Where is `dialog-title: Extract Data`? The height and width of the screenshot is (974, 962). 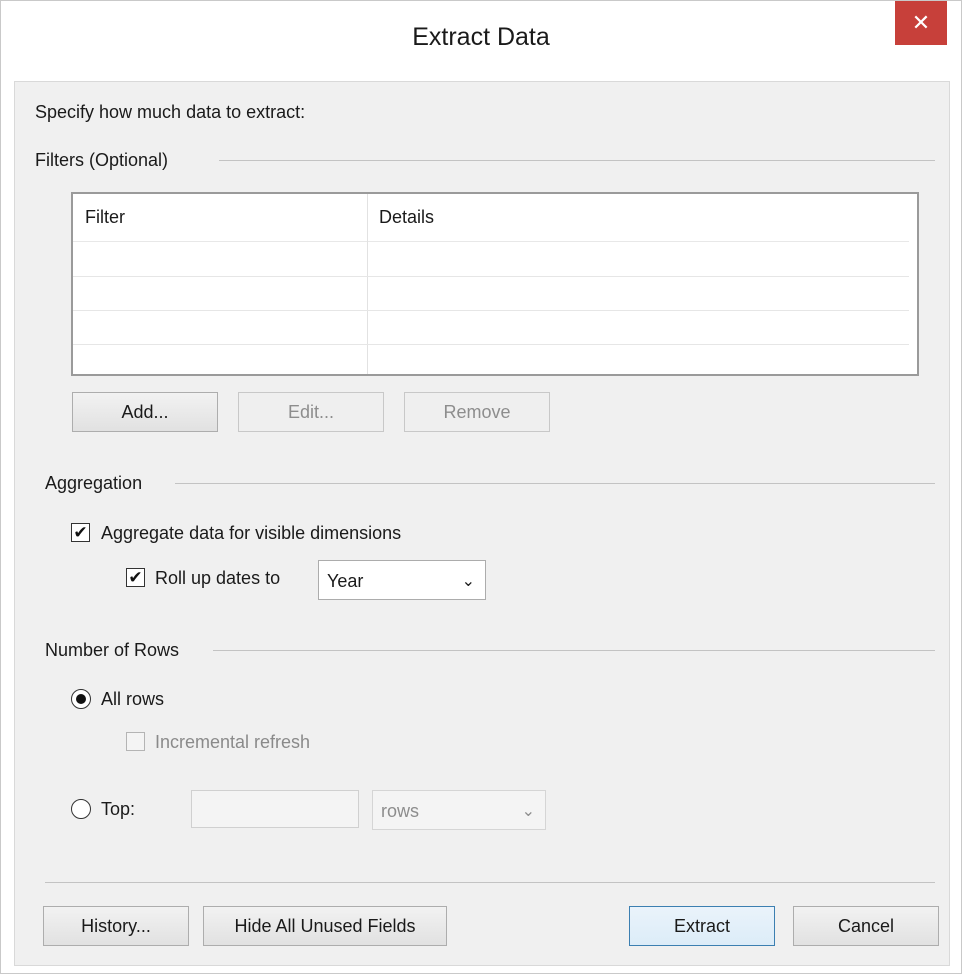
dialog-title: Extract Data is located at coordinates (481, 37).